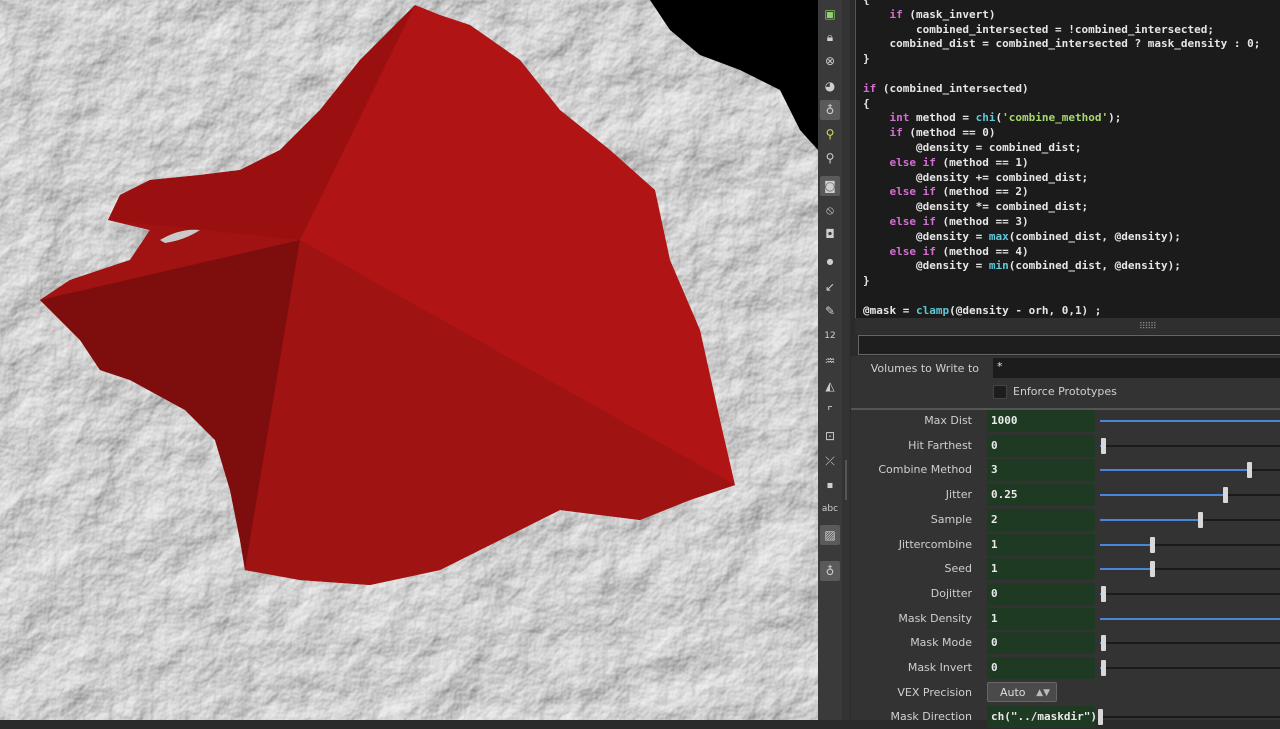 This screenshot has height=729, width=1280. I want to click on point-numbers-icon: 12, so click(830, 336).